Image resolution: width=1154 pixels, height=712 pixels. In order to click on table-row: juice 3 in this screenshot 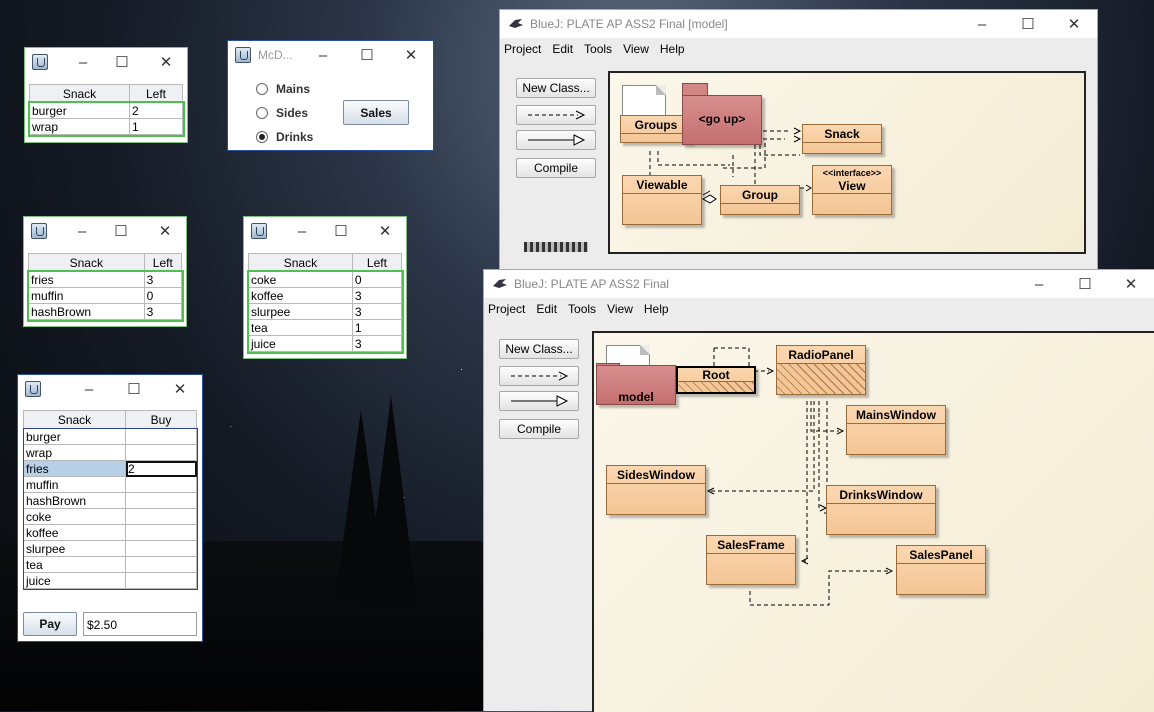, I will do `click(325, 343)`.